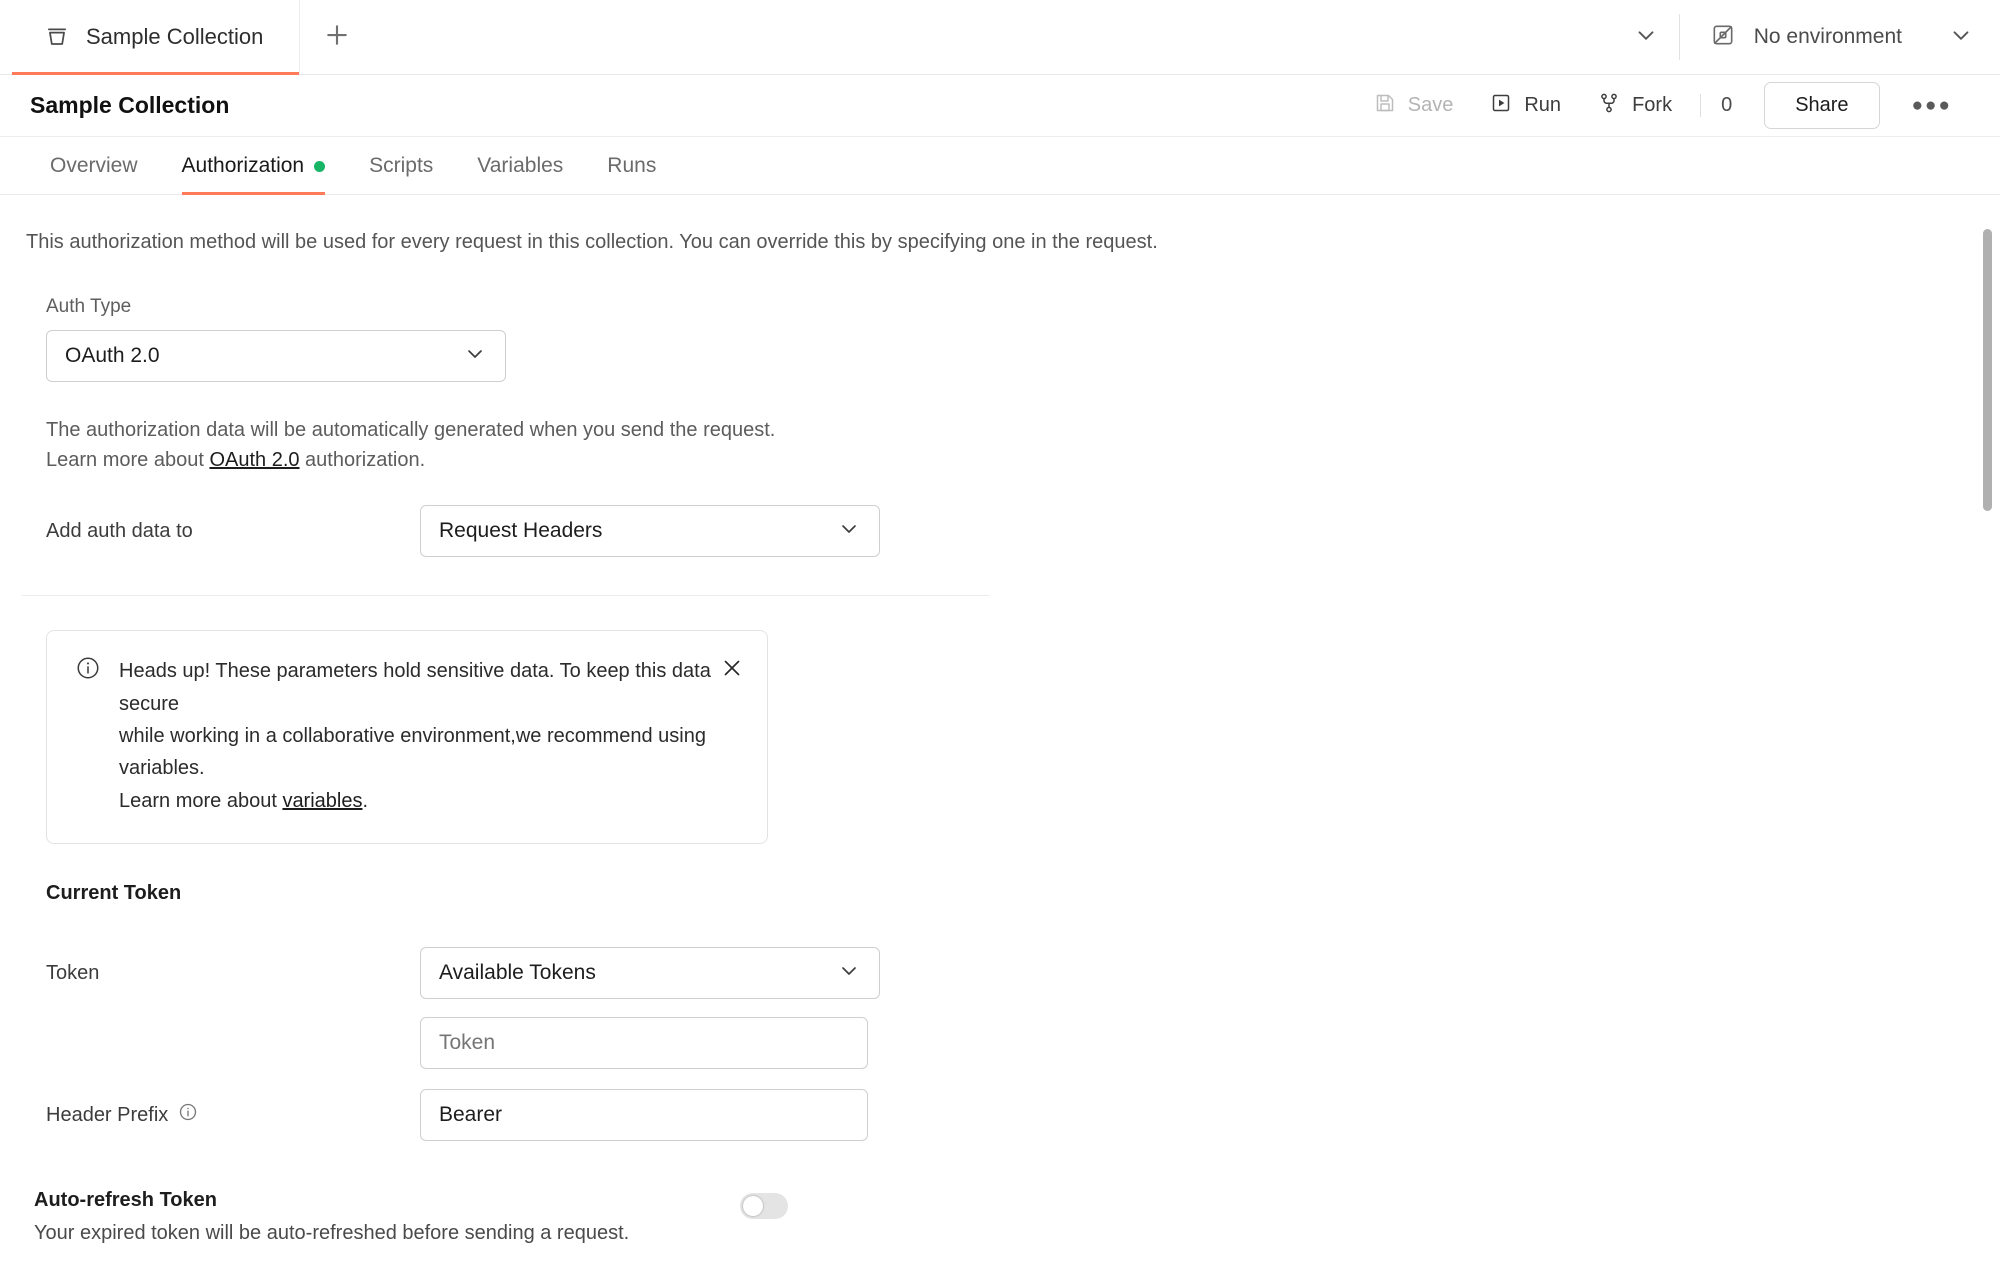 The height and width of the screenshot is (1265, 2000). Describe the element at coordinates (732, 670) in the screenshot. I see `close-icon` at that location.